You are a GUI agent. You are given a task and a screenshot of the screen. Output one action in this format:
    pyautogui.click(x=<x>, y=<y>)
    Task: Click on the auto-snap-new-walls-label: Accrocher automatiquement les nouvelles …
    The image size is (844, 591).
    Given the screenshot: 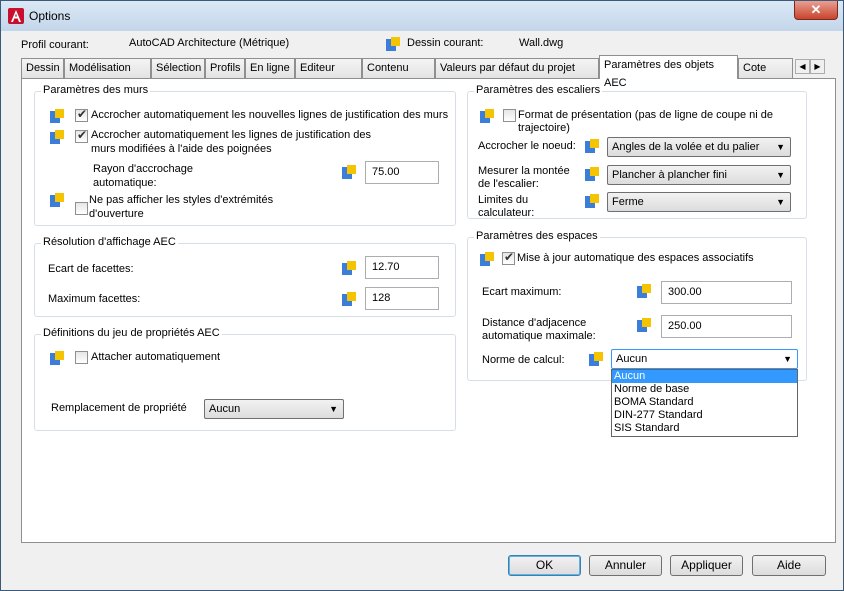 What is the action you would take?
    pyautogui.click(x=270, y=115)
    